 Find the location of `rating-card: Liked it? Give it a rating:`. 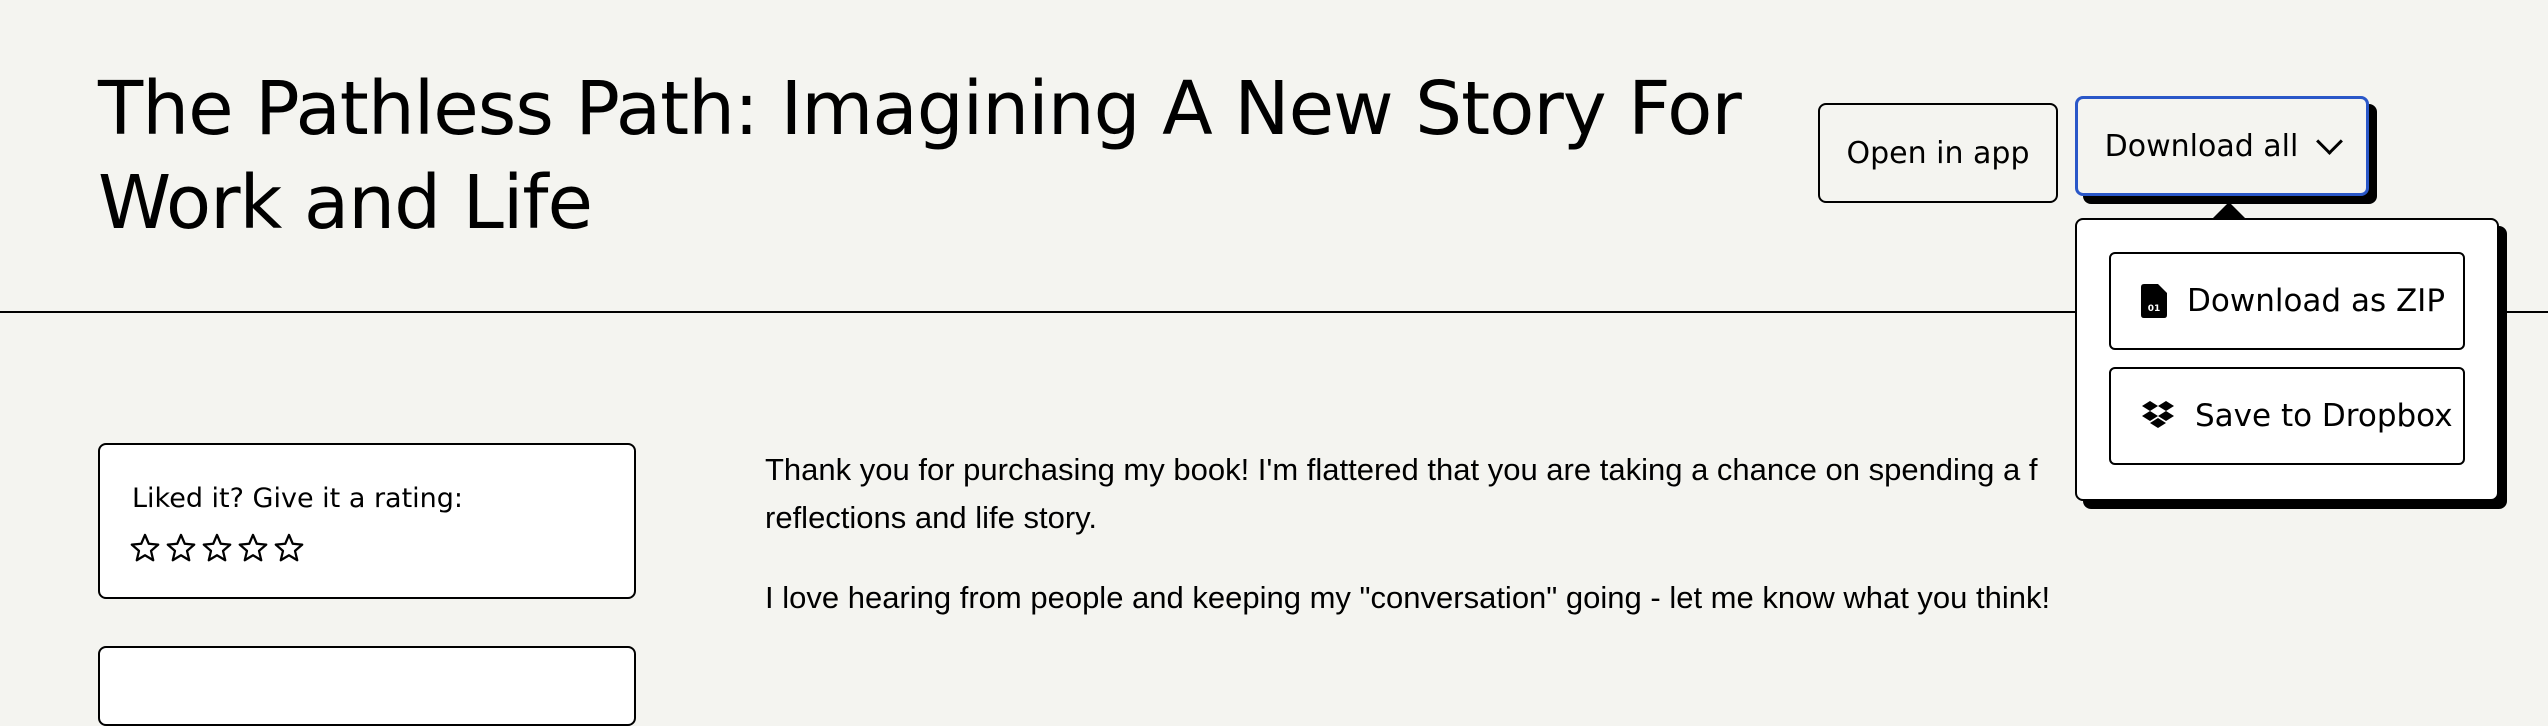

rating-card: Liked it? Give it a rating: is located at coordinates (367, 521).